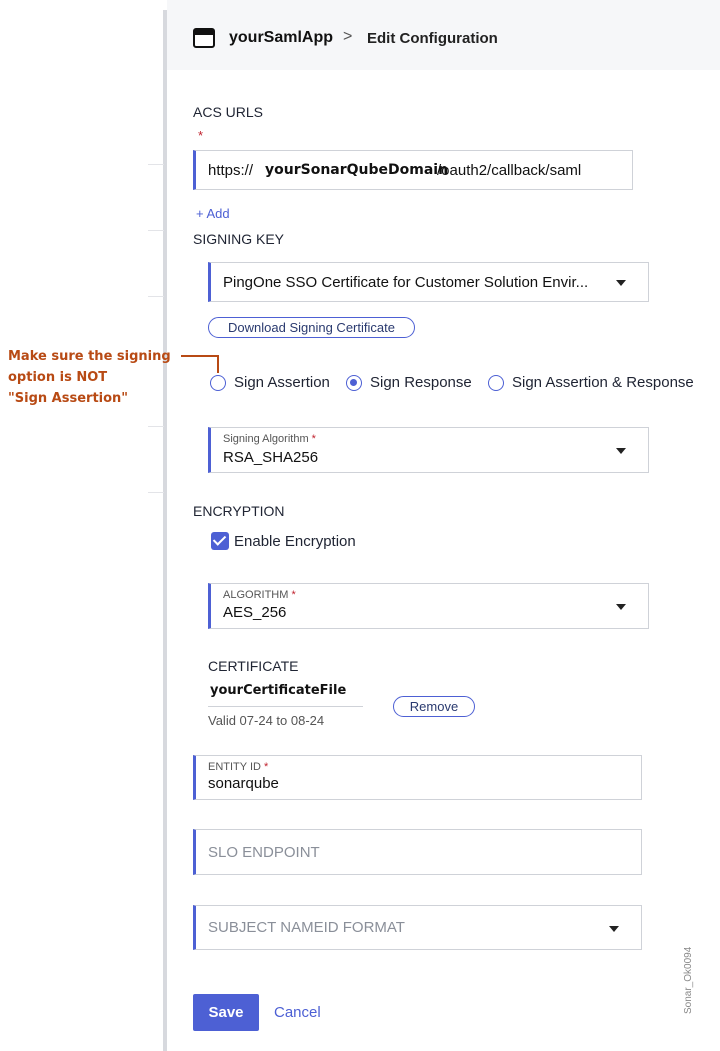 The height and width of the screenshot is (1051, 720). Describe the element at coordinates (348, 36) in the screenshot. I see `chevron-right-icon: >` at that location.